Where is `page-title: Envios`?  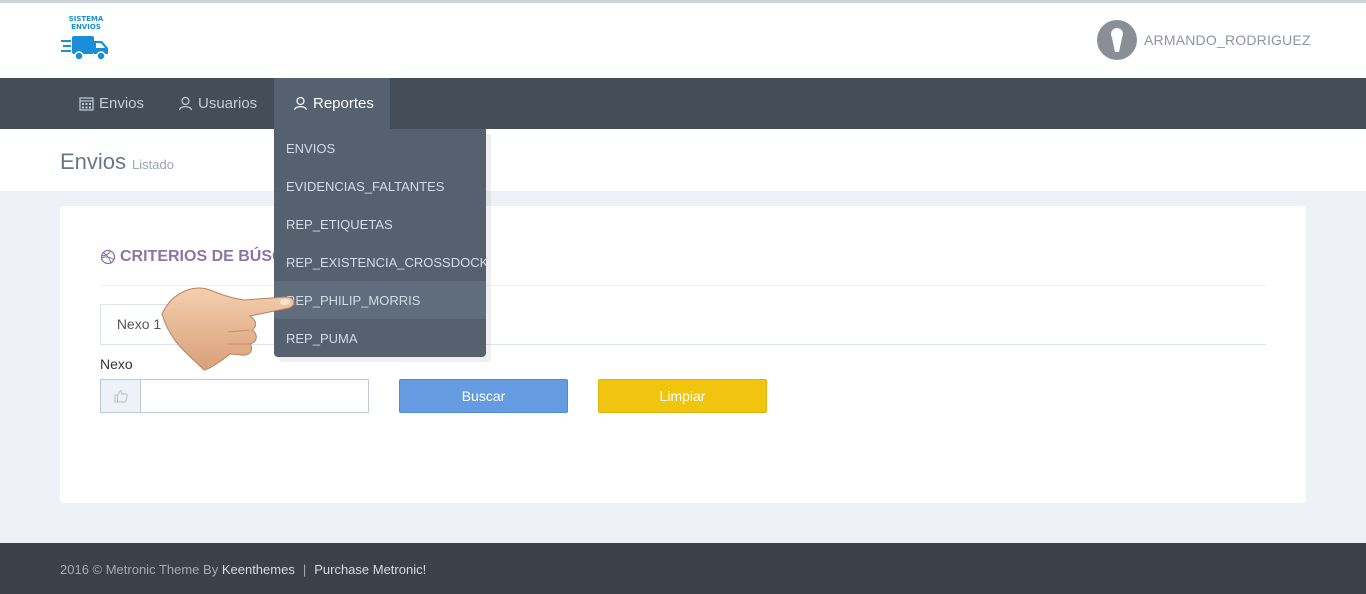
page-title: Envios is located at coordinates (93, 161).